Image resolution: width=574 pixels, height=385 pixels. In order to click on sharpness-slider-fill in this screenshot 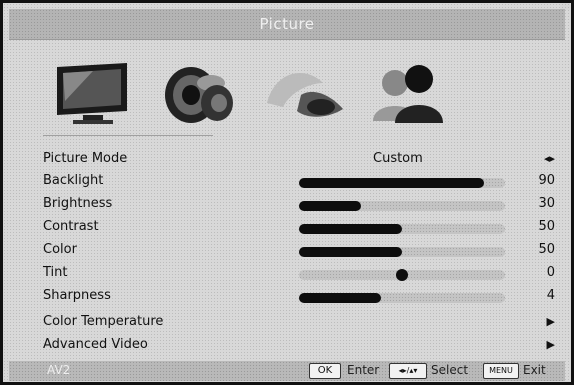, I will do `click(340, 298)`.